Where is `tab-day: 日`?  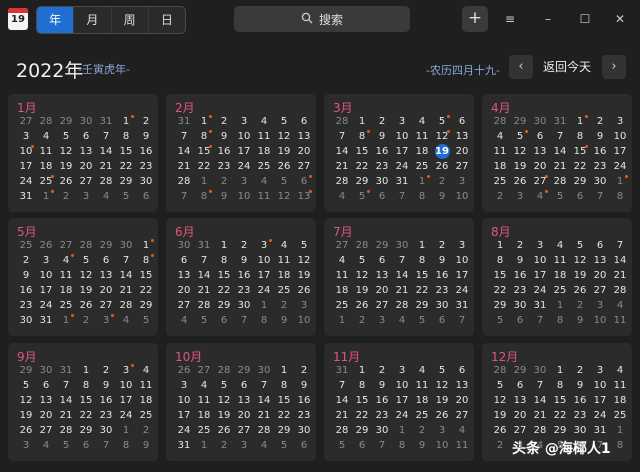 tab-day: 日 is located at coordinates (167, 20).